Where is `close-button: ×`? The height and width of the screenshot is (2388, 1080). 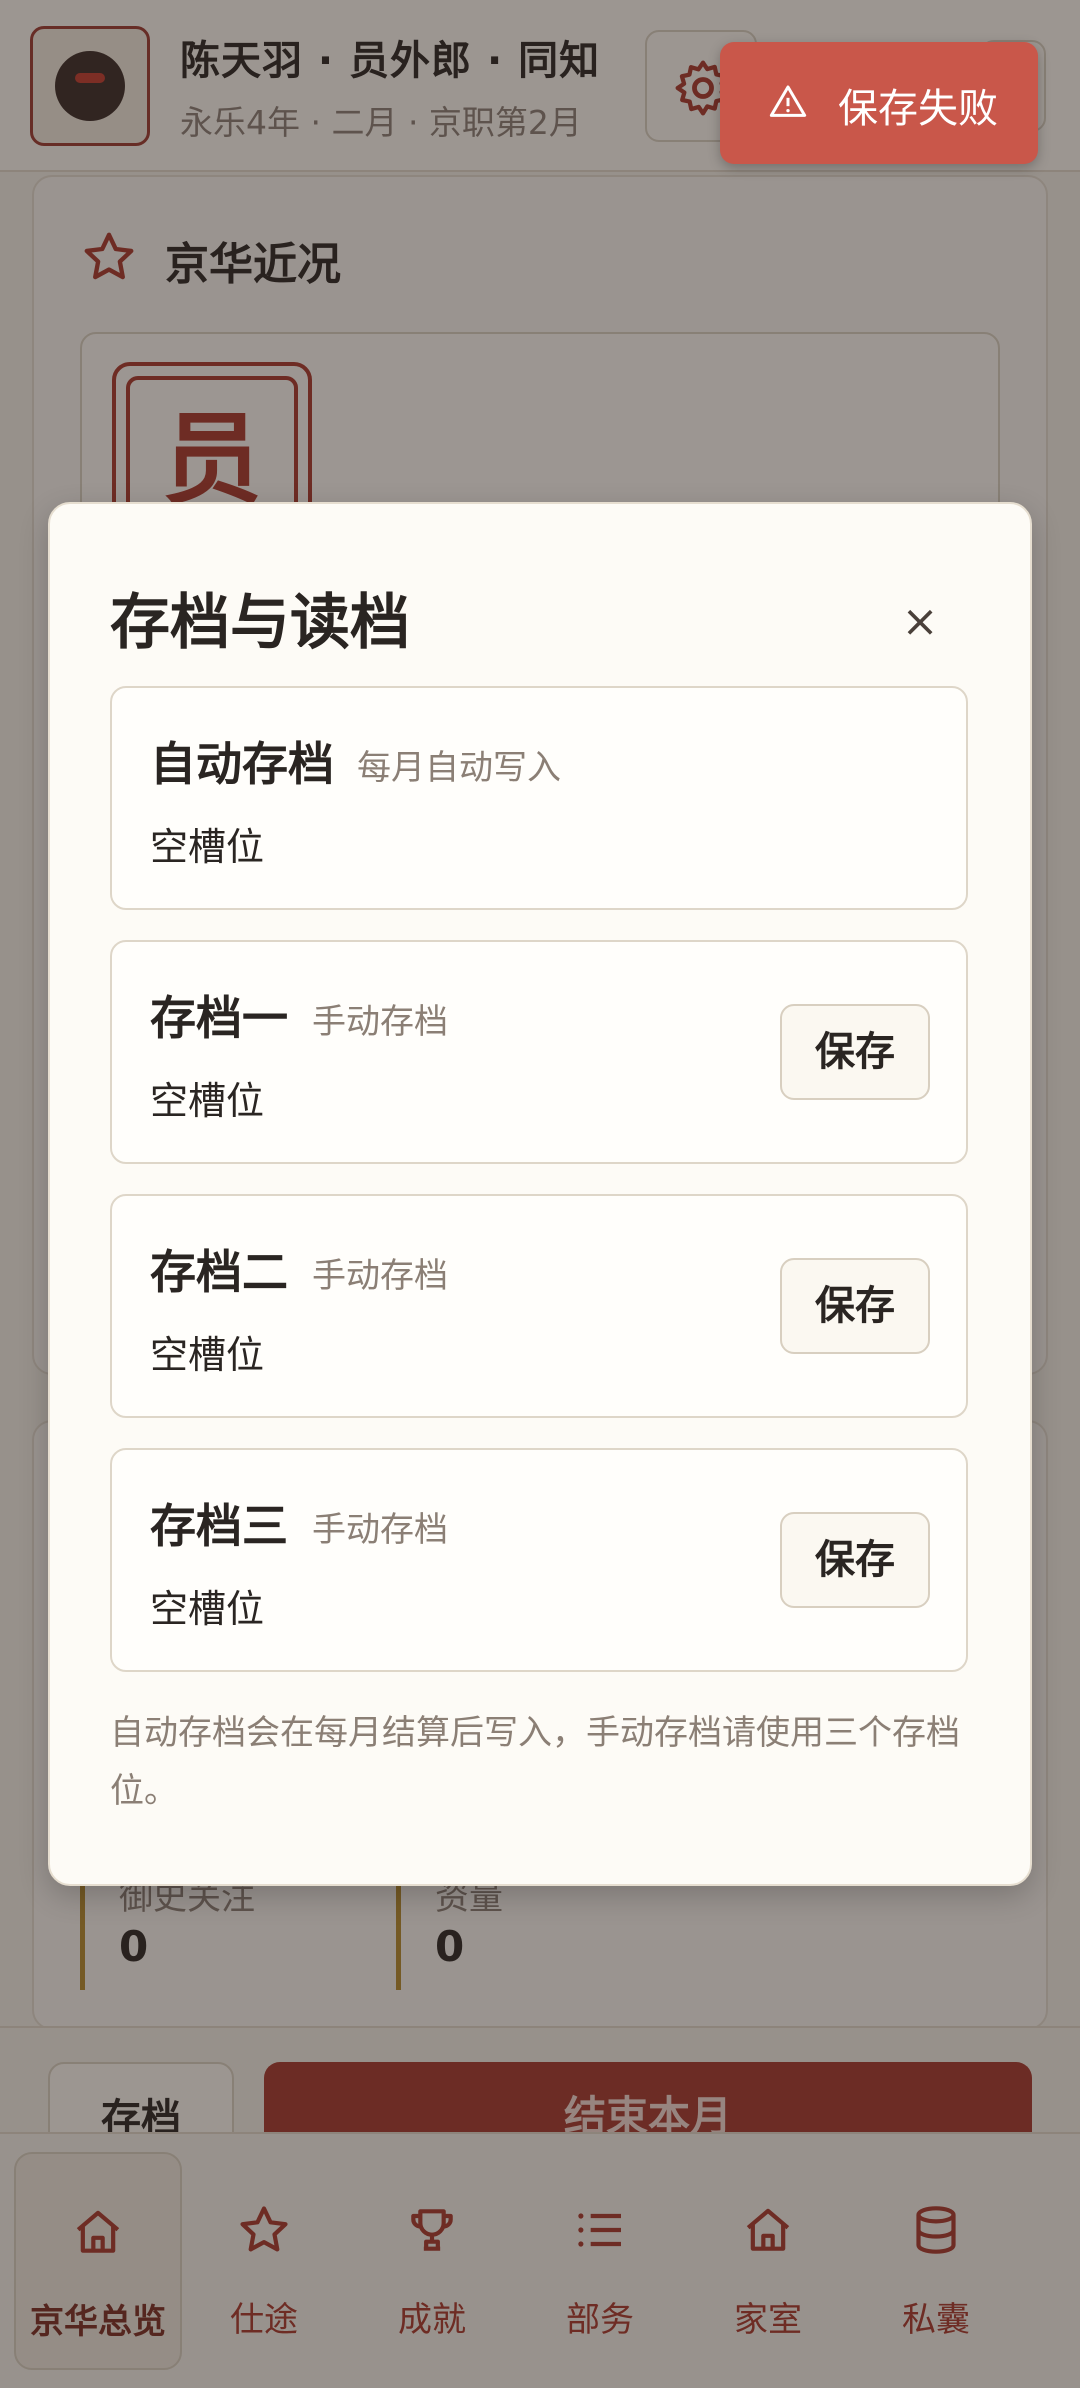 close-button: × is located at coordinates (920, 622).